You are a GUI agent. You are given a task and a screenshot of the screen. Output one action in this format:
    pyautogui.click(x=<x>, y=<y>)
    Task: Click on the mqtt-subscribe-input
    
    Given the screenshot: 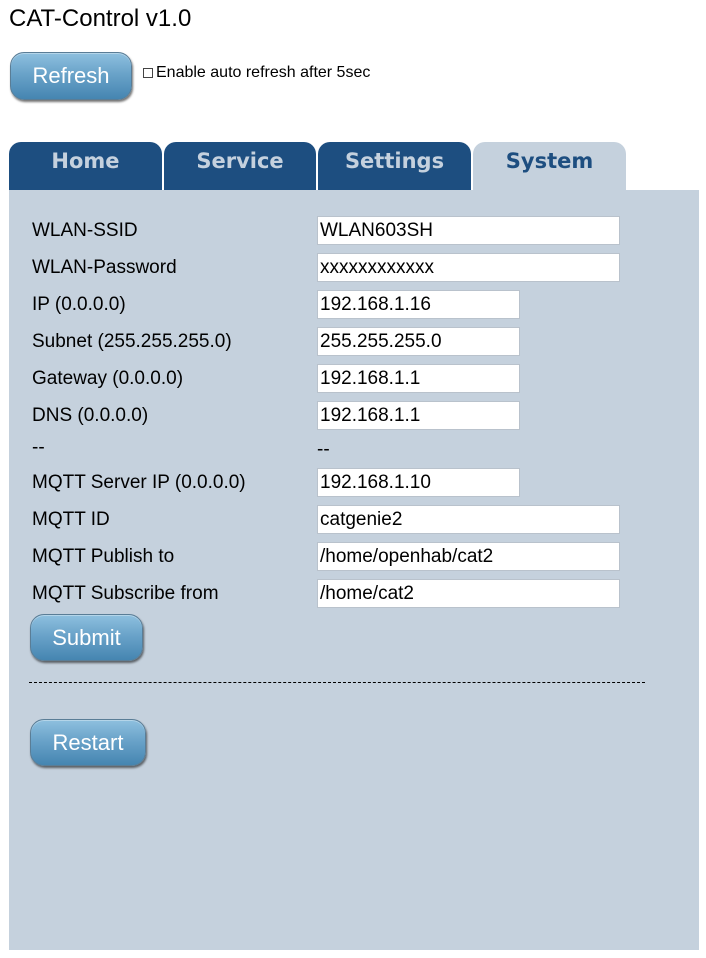 What is the action you would take?
    pyautogui.click(x=468, y=593)
    